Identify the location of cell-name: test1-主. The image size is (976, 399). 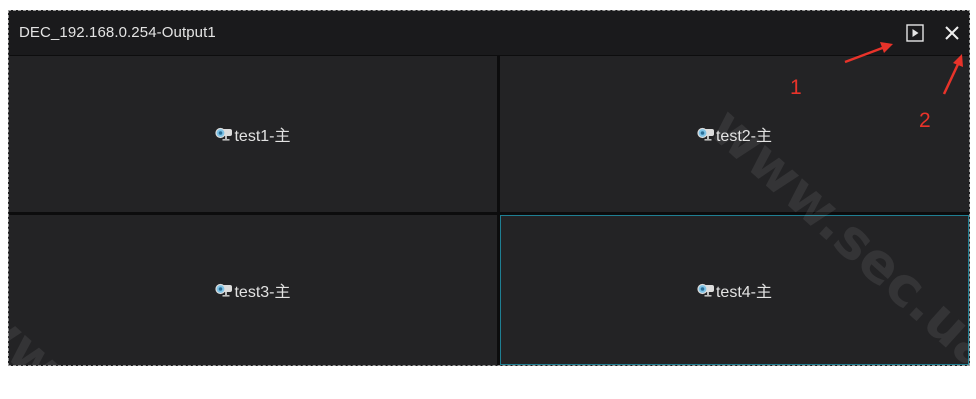
(262, 136).